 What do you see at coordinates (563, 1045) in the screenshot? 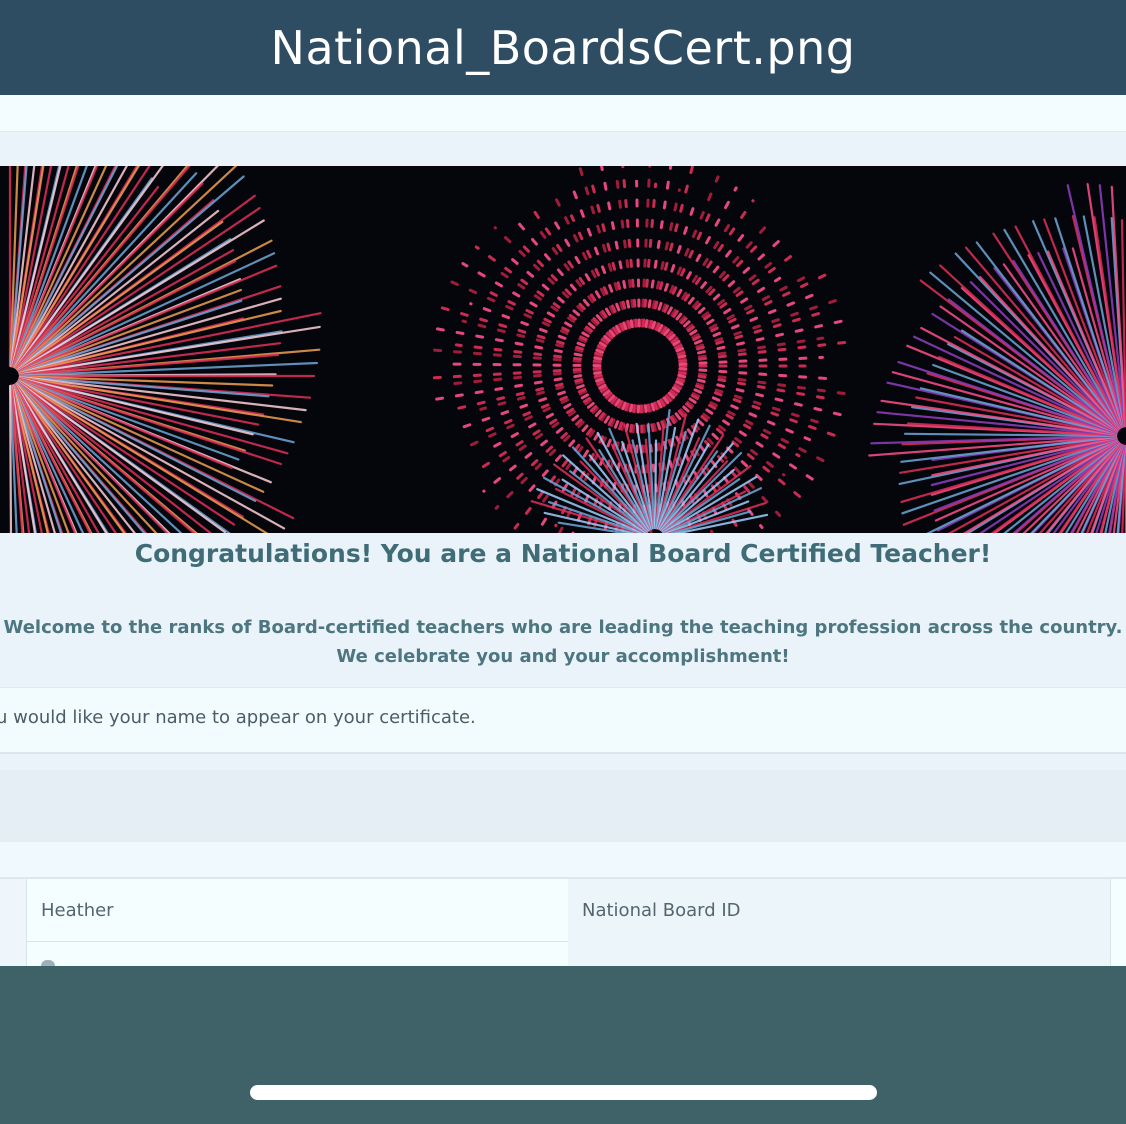
I see `bottom-area` at bounding box center [563, 1045].